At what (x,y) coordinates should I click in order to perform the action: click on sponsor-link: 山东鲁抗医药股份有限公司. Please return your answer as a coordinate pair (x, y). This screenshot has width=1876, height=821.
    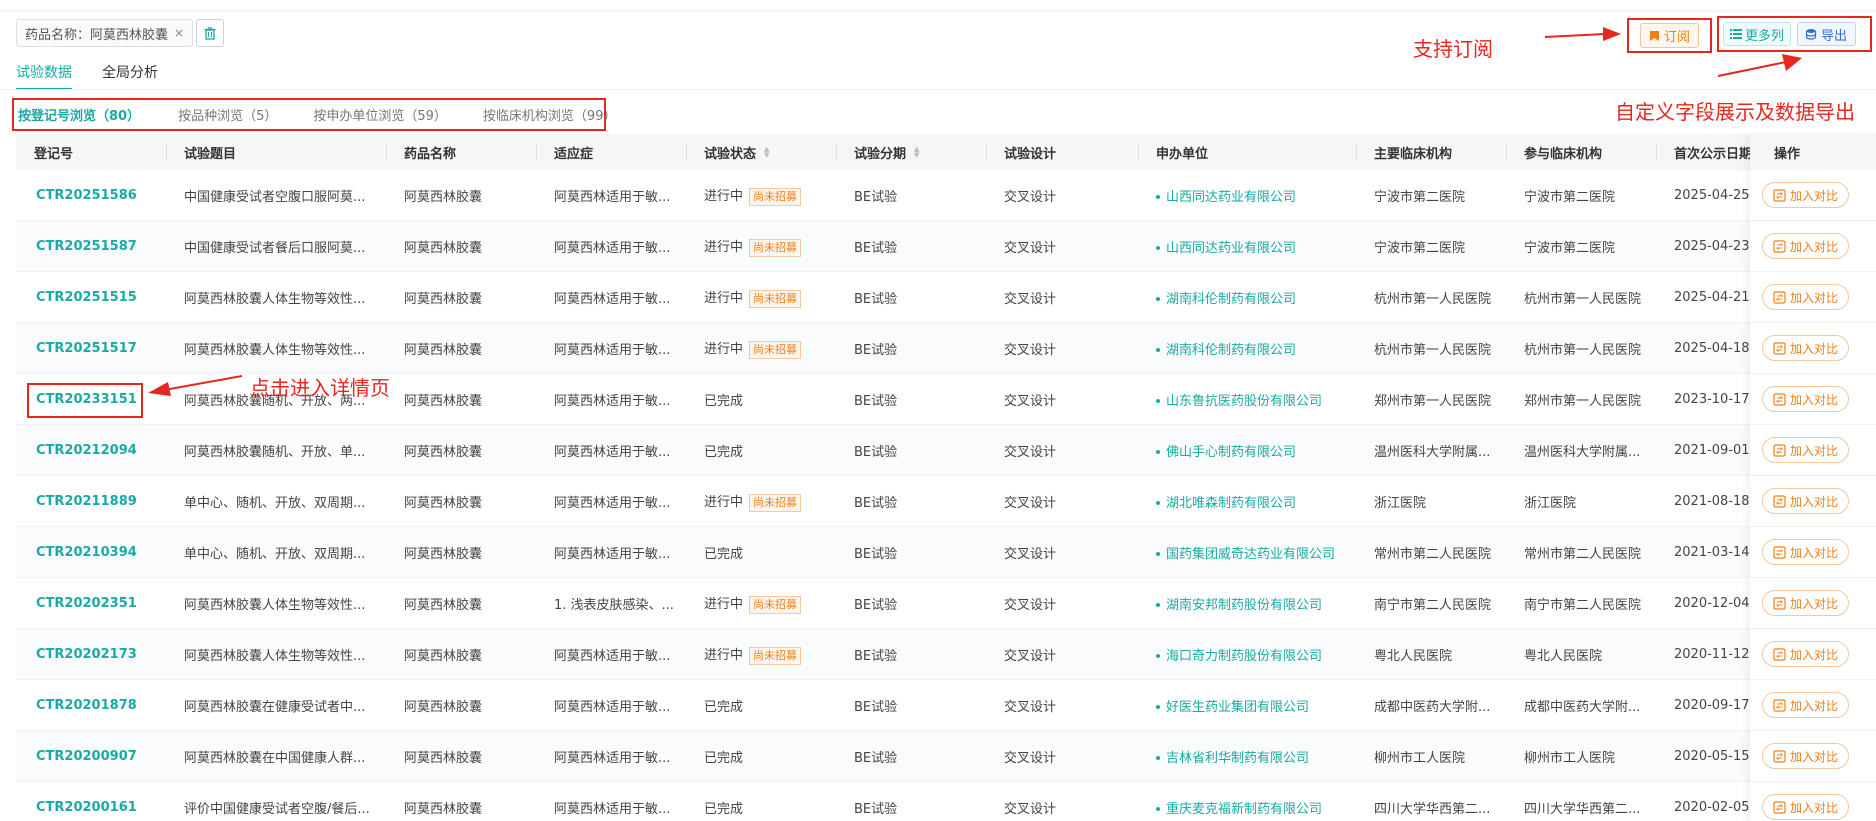
    Looking at the image, I should click on (1247, 399).